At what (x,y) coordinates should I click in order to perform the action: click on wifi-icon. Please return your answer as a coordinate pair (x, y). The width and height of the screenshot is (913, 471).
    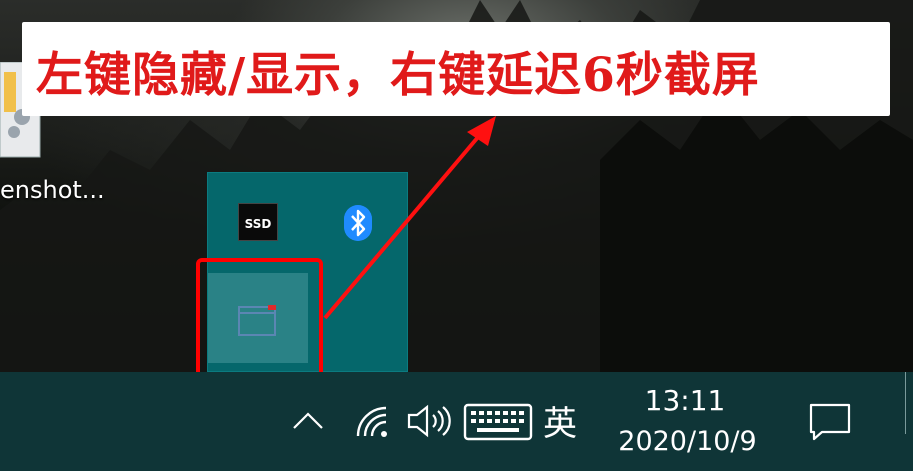
    Looking at the image, I should click on (371, 421).